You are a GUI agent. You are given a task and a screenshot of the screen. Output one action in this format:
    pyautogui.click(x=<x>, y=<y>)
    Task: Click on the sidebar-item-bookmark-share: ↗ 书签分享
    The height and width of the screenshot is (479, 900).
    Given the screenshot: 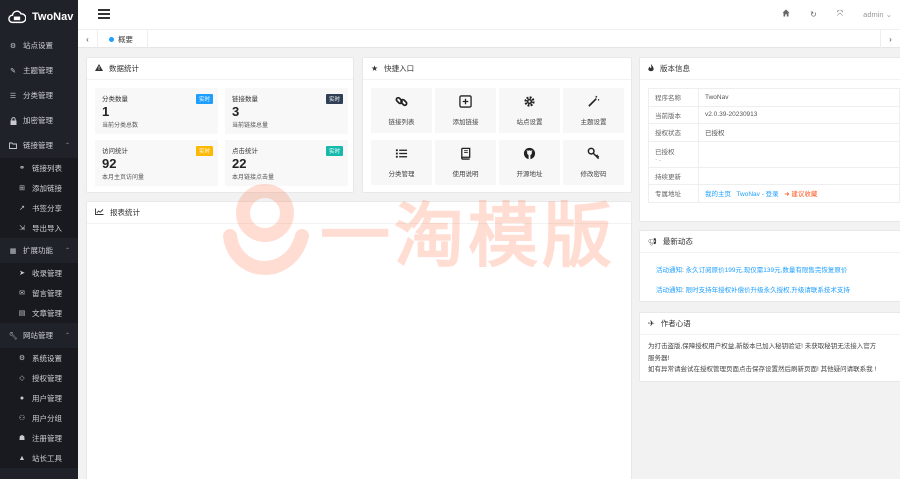 What is the action you would take?
    pyautogui.click(x=39, y=208)
    